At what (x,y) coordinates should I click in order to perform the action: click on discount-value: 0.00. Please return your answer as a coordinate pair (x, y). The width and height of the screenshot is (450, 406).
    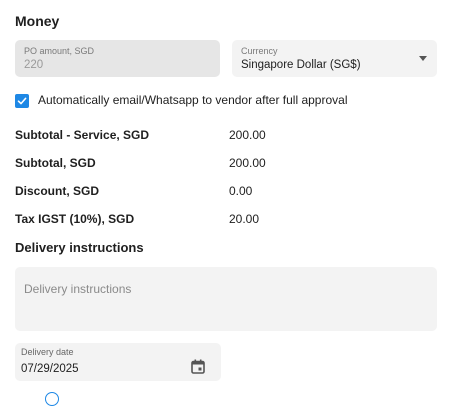
    Looking at the image, I should click on (241, 191).